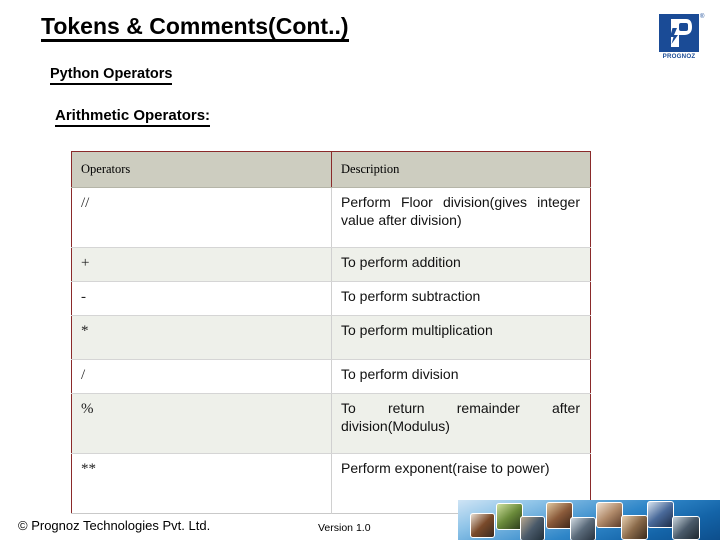 The width and height of the screenshot is (720, 540). I want to click on cell-description: To perform division, so click(461, 376).